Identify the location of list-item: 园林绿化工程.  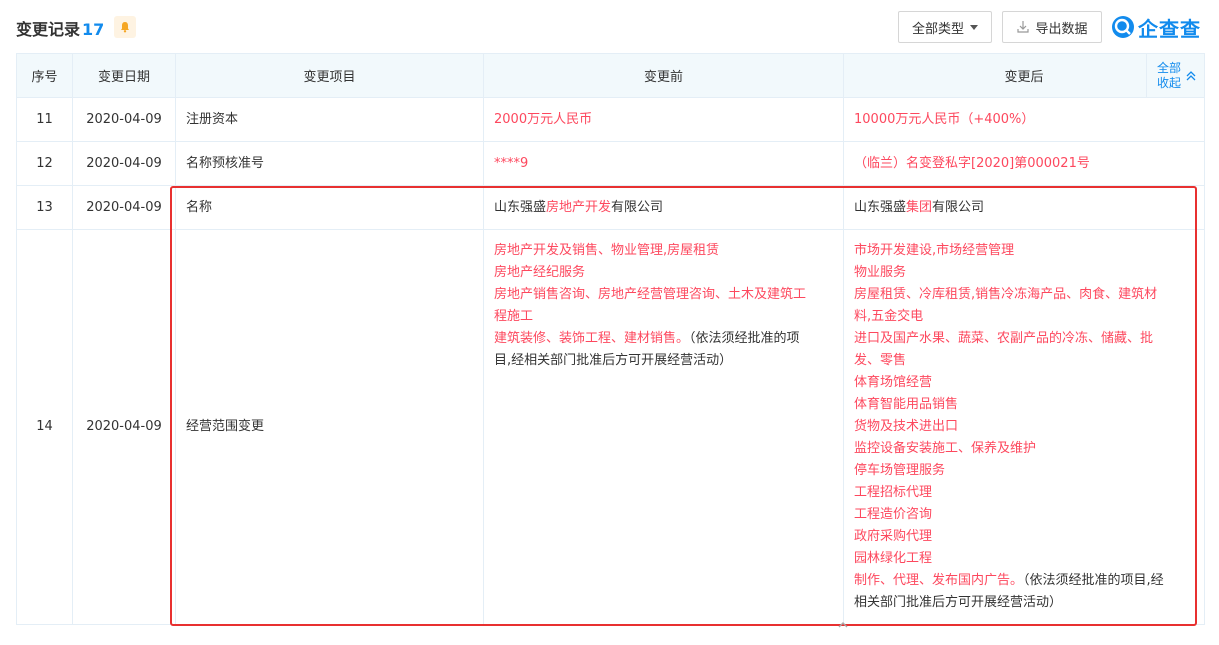
(893, 558).